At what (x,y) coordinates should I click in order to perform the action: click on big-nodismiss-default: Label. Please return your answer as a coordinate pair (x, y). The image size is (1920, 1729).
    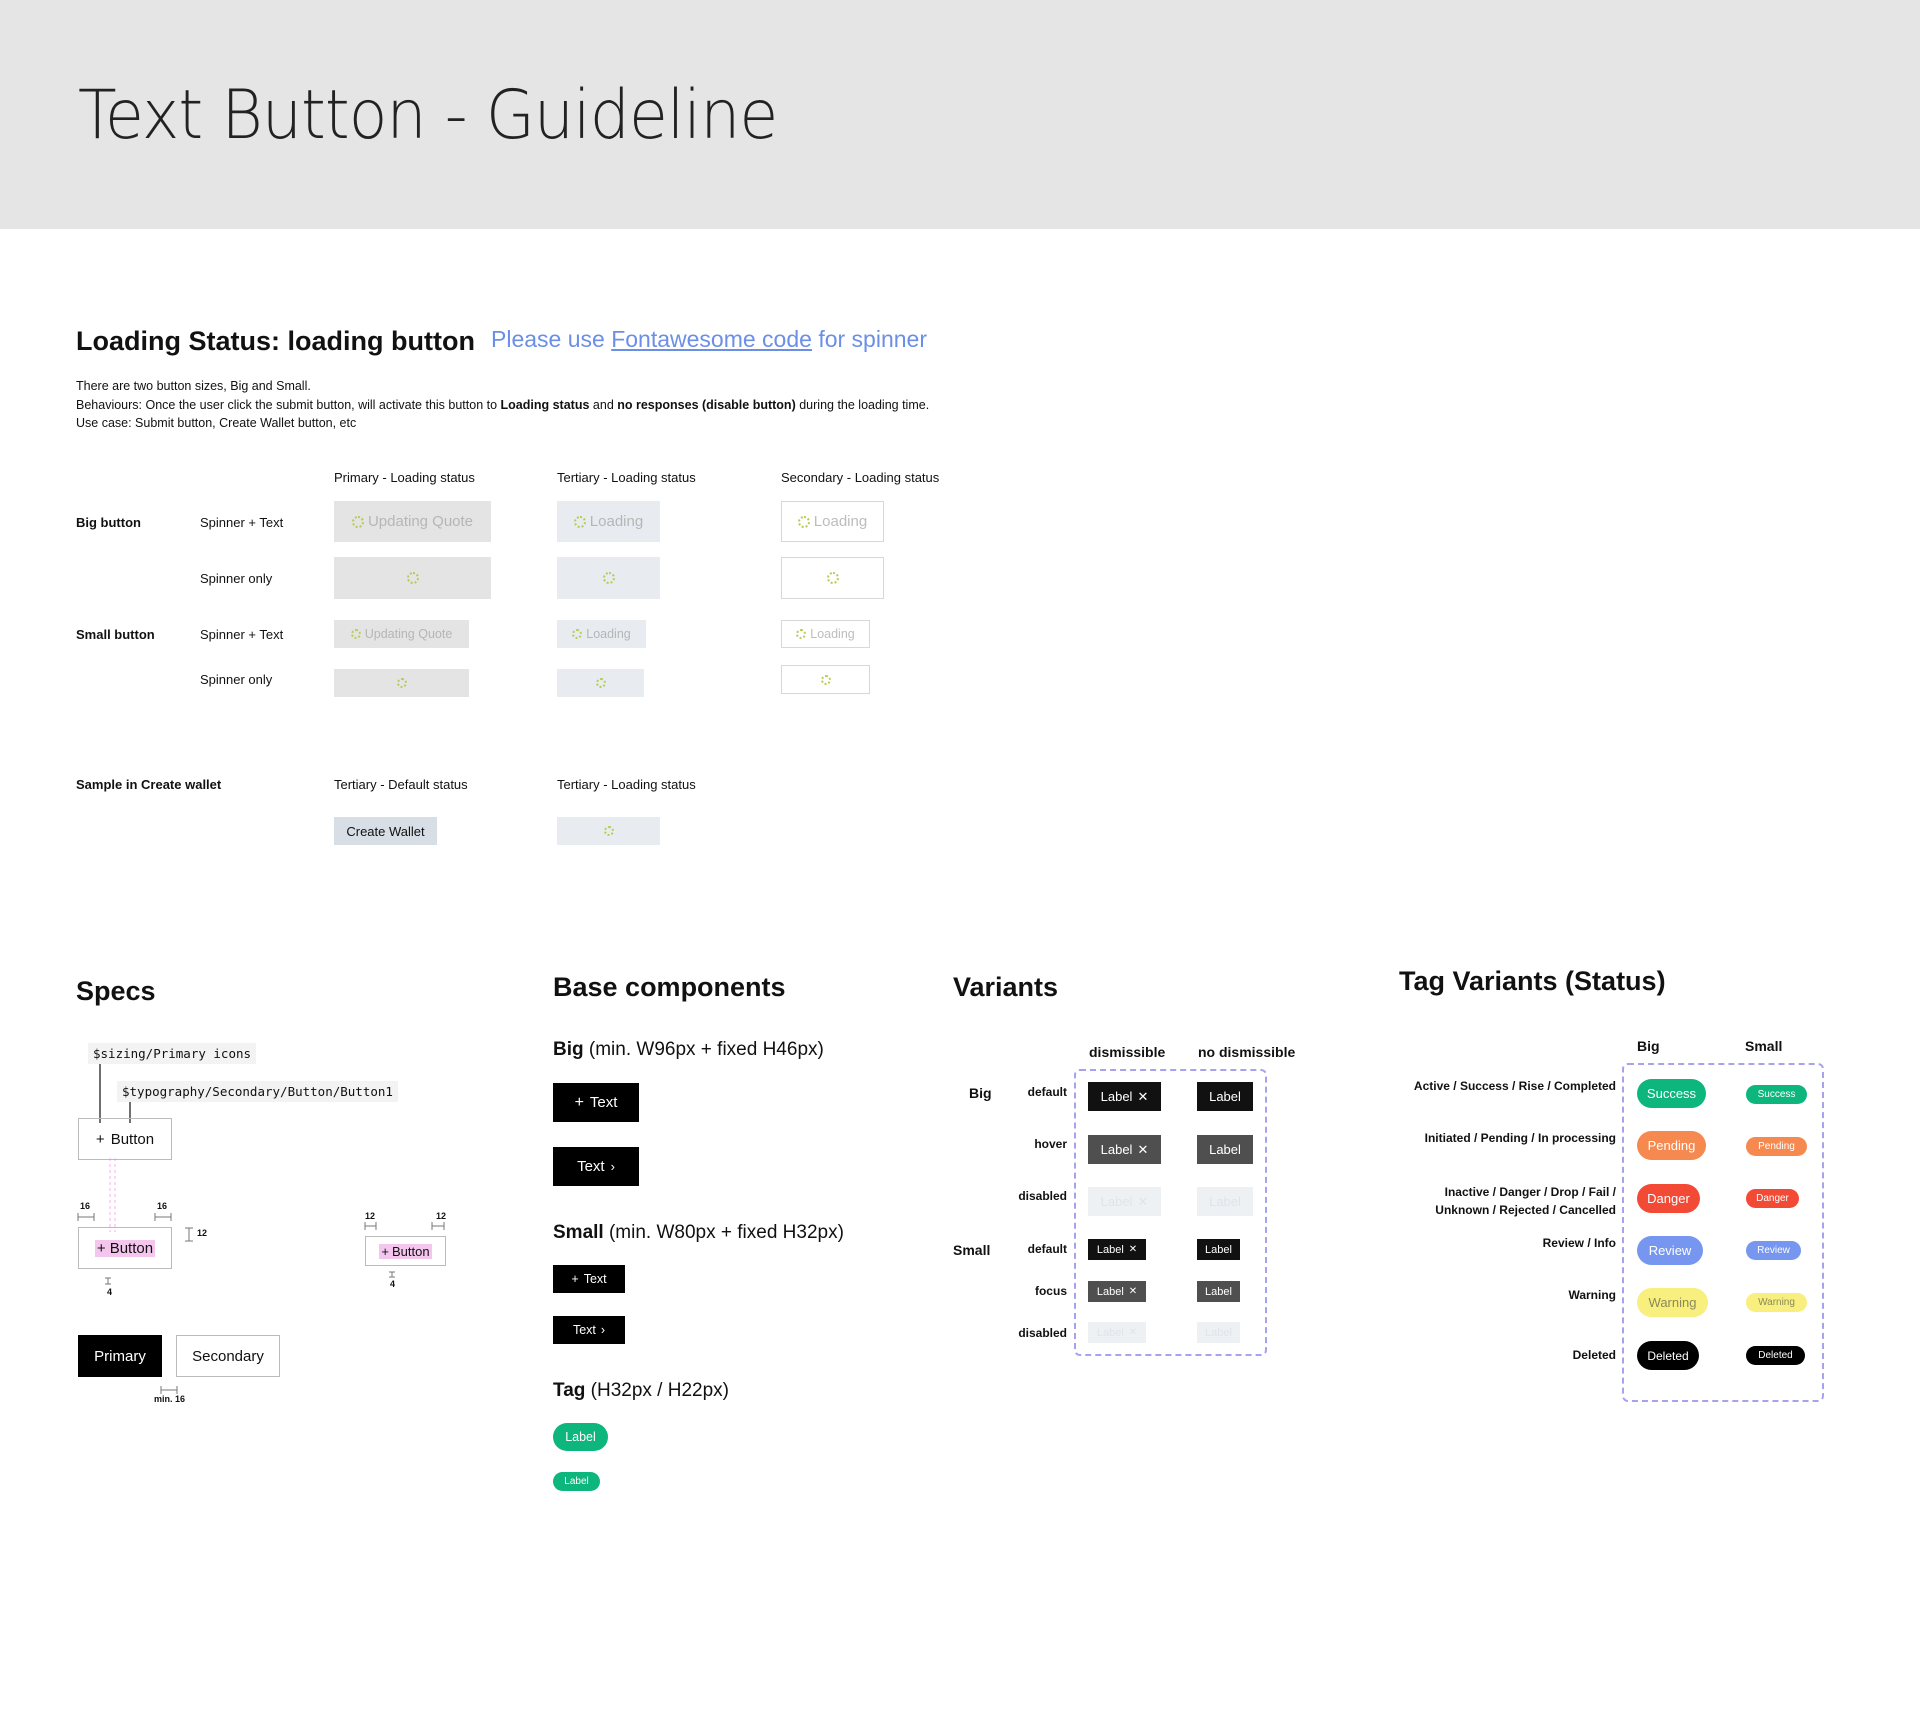
    Looking at the image, I should click on (1225, 1096).